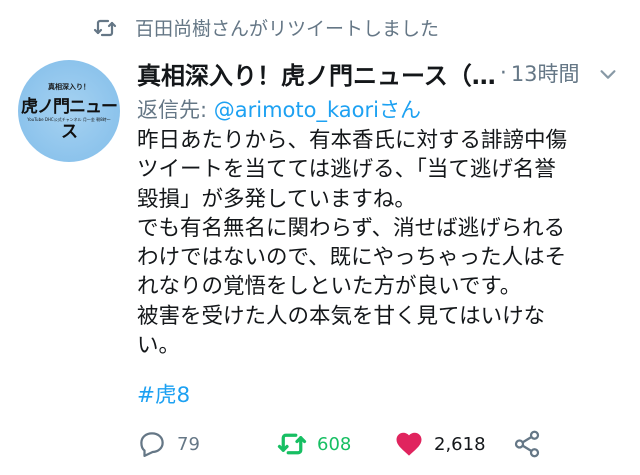 Image resolution: width=640 pixels, height=475 pixels. What do you see at coordinates (409, 444) in the screenshot?
I see `heart-icon` at bounding box center [409, 444].